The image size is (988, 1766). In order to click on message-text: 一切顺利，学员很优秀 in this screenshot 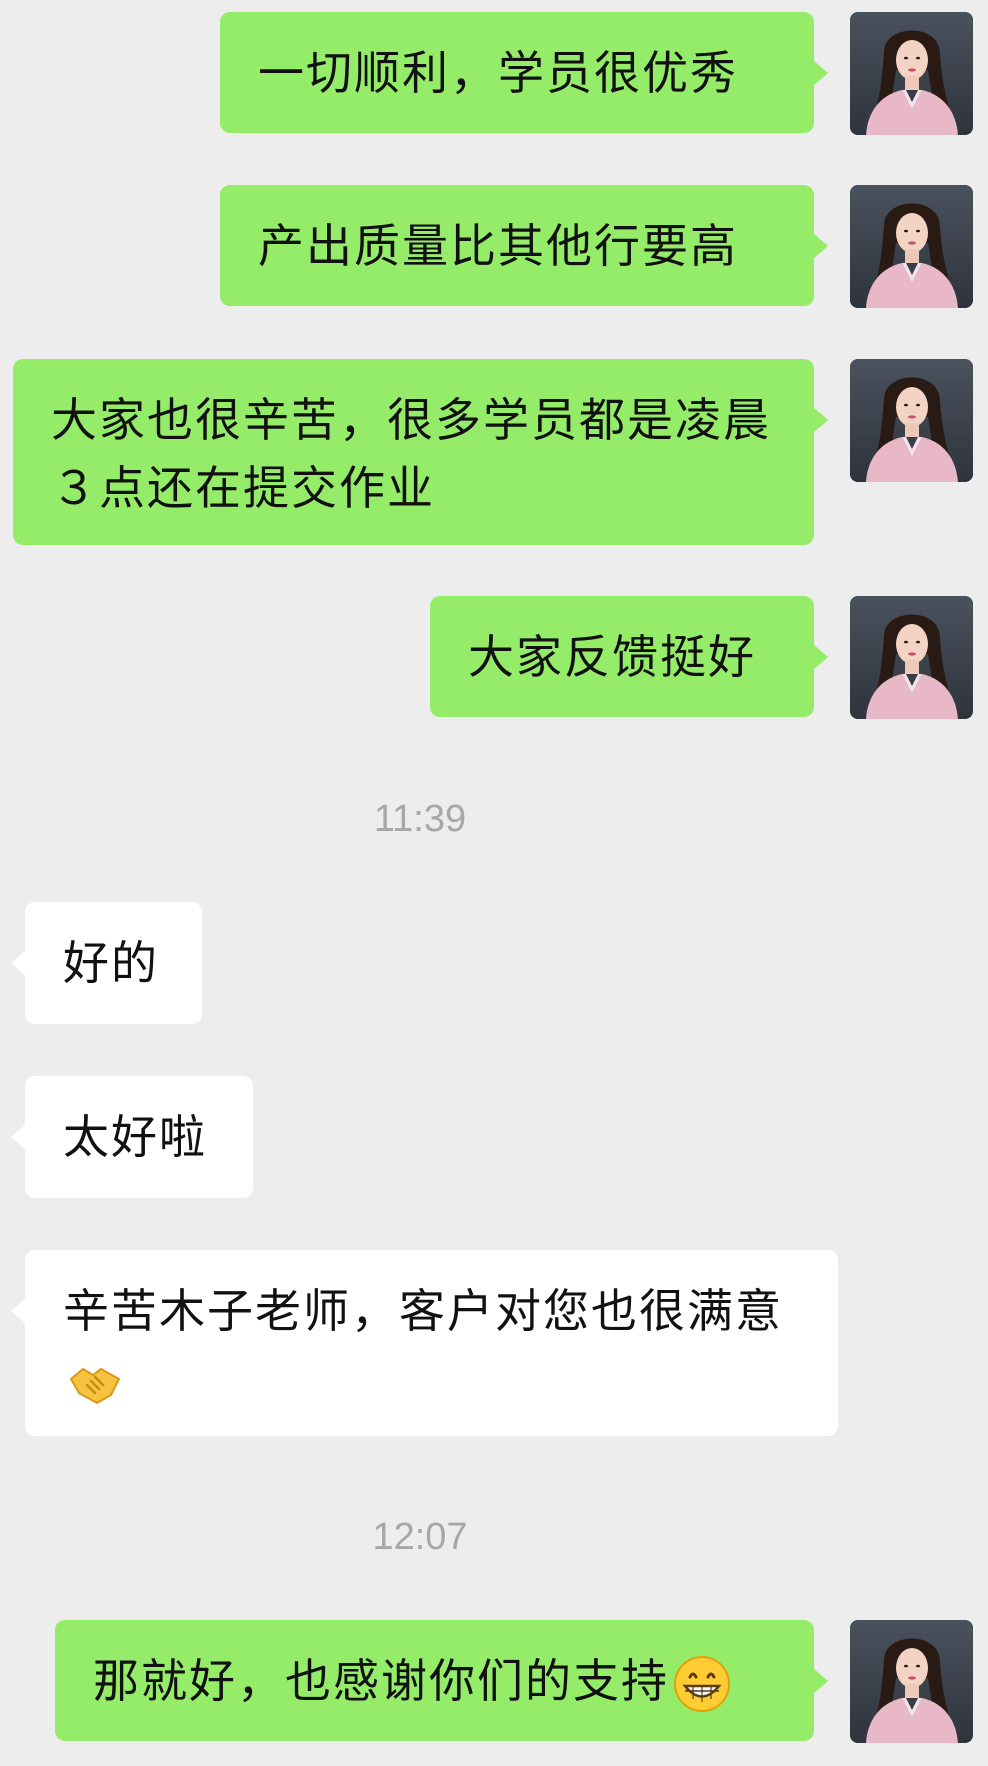, I will do `click(498, 72)`.